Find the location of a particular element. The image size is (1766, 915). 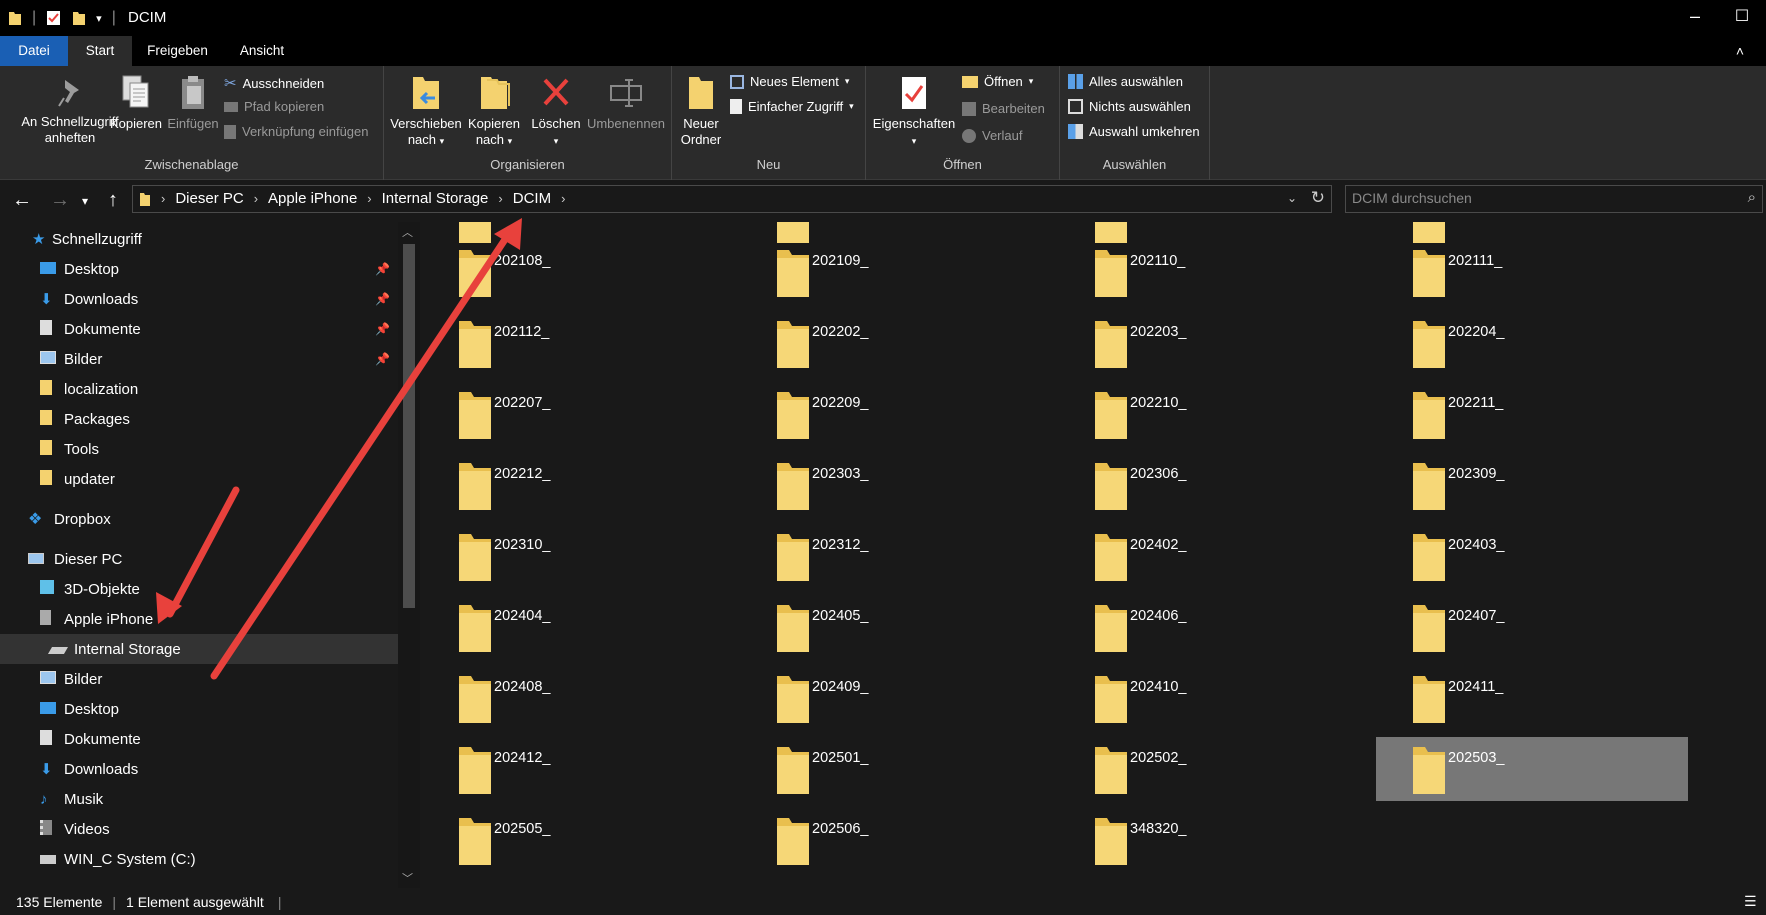

select-all-button: Alles auswählen is located at coordinates (1125, 81).